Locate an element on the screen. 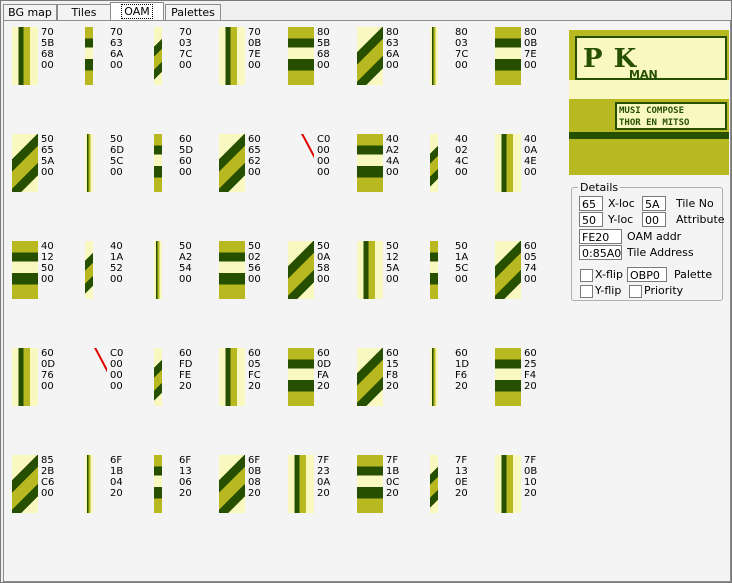  oam-entry: 60 FD FE 20 is located at coordinates (182, 379).